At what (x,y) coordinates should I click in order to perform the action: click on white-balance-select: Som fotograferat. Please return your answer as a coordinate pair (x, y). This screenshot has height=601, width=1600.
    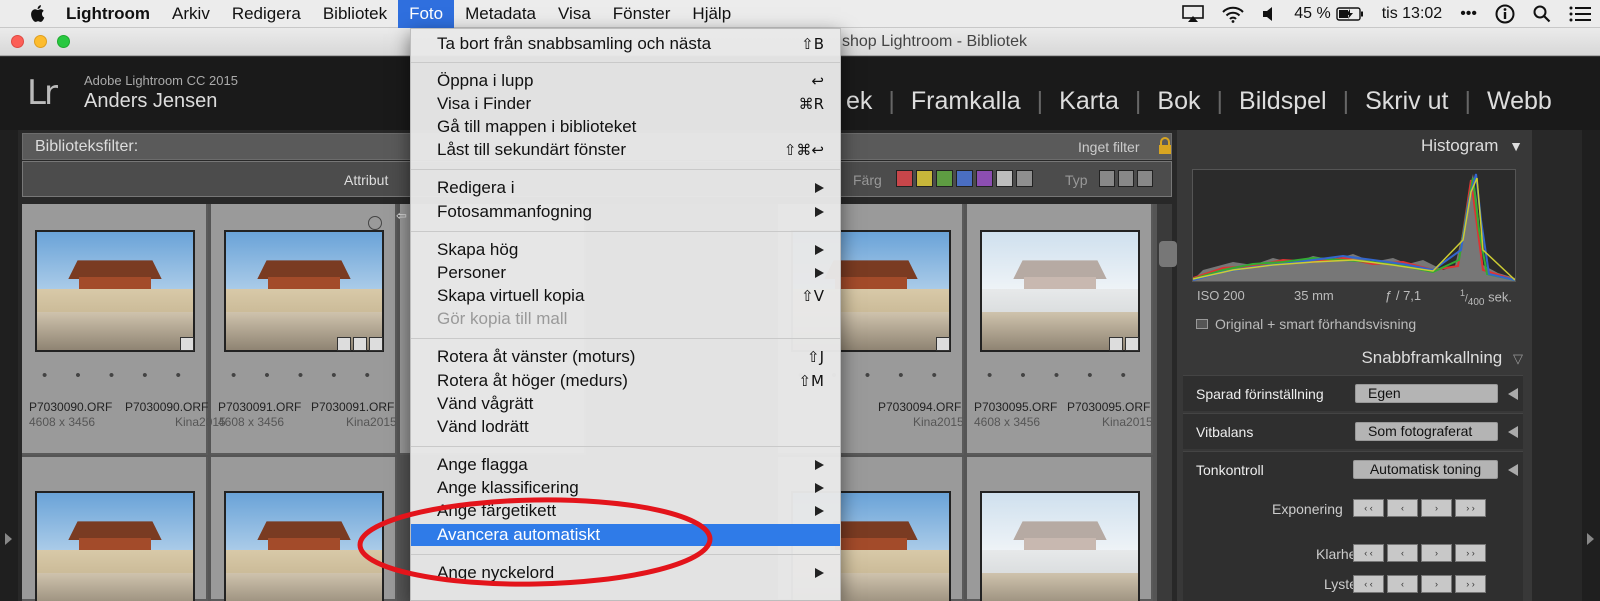
    Looking at the image, I should click on (1426, 431).